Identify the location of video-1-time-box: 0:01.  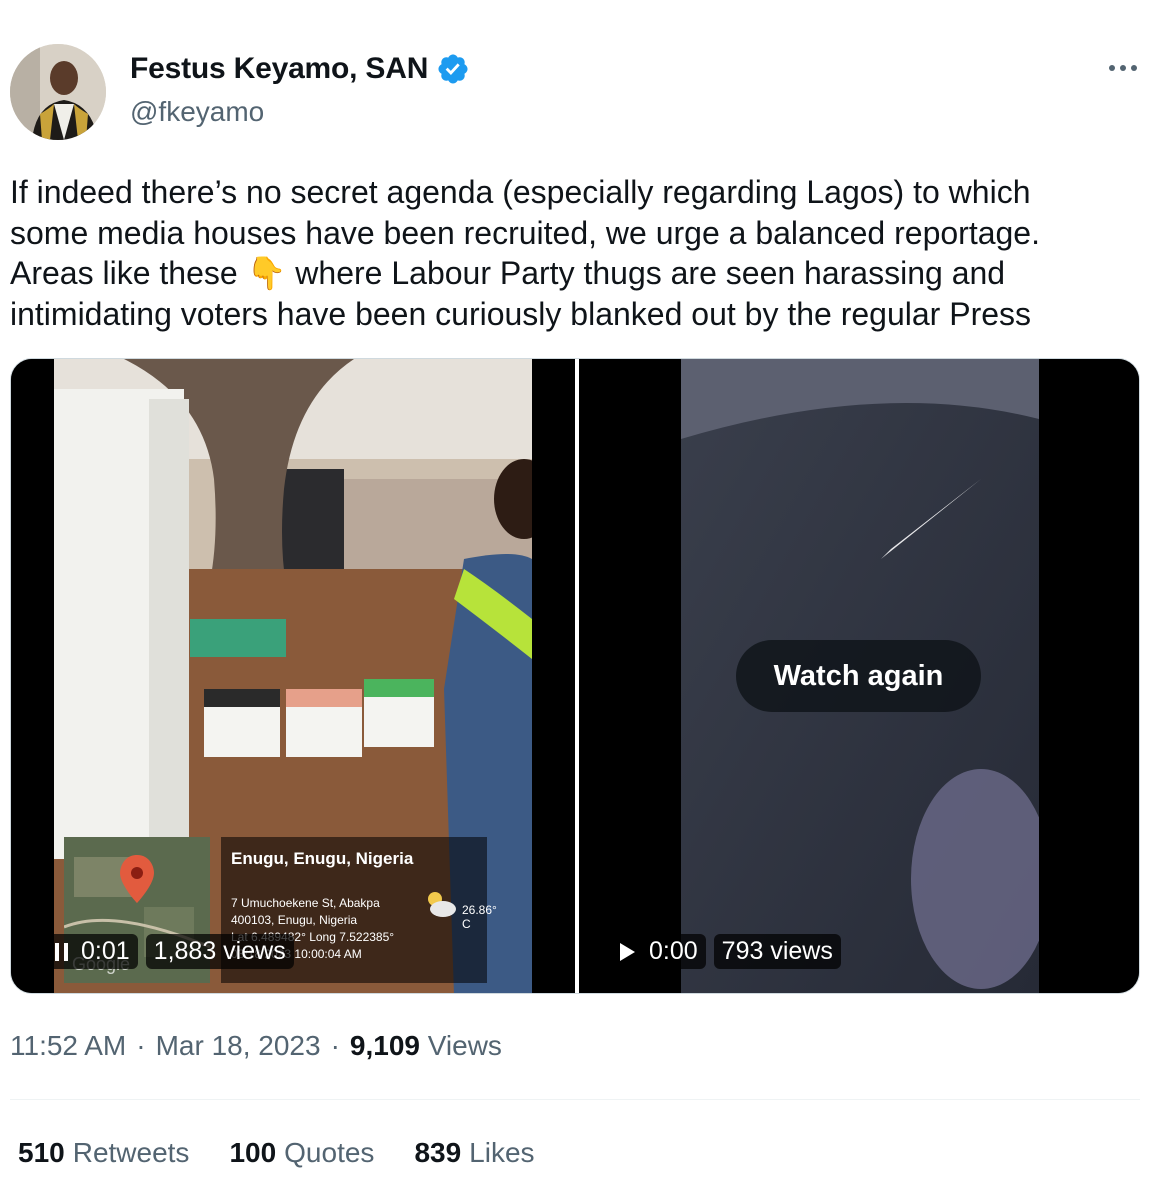
(91, 951).